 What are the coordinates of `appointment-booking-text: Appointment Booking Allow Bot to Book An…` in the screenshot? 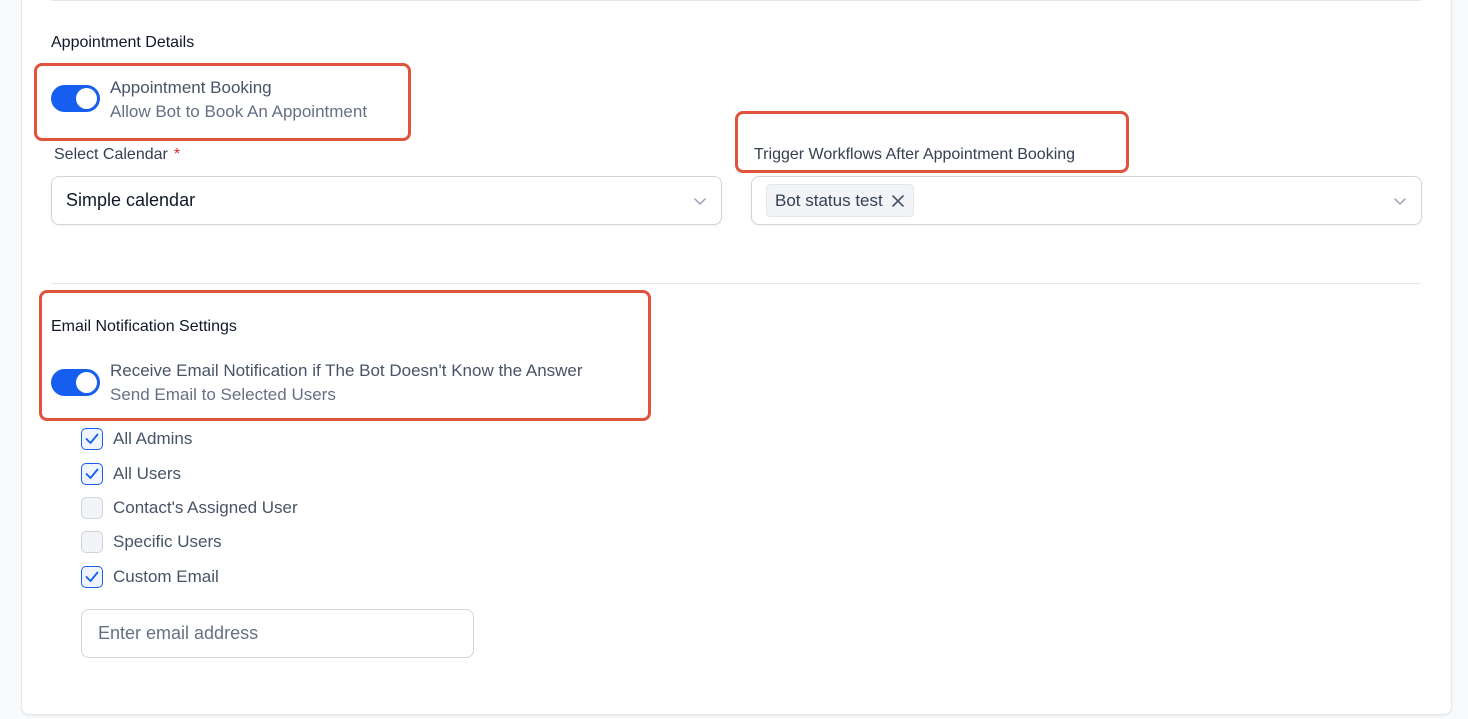 It's located at (238, 100).